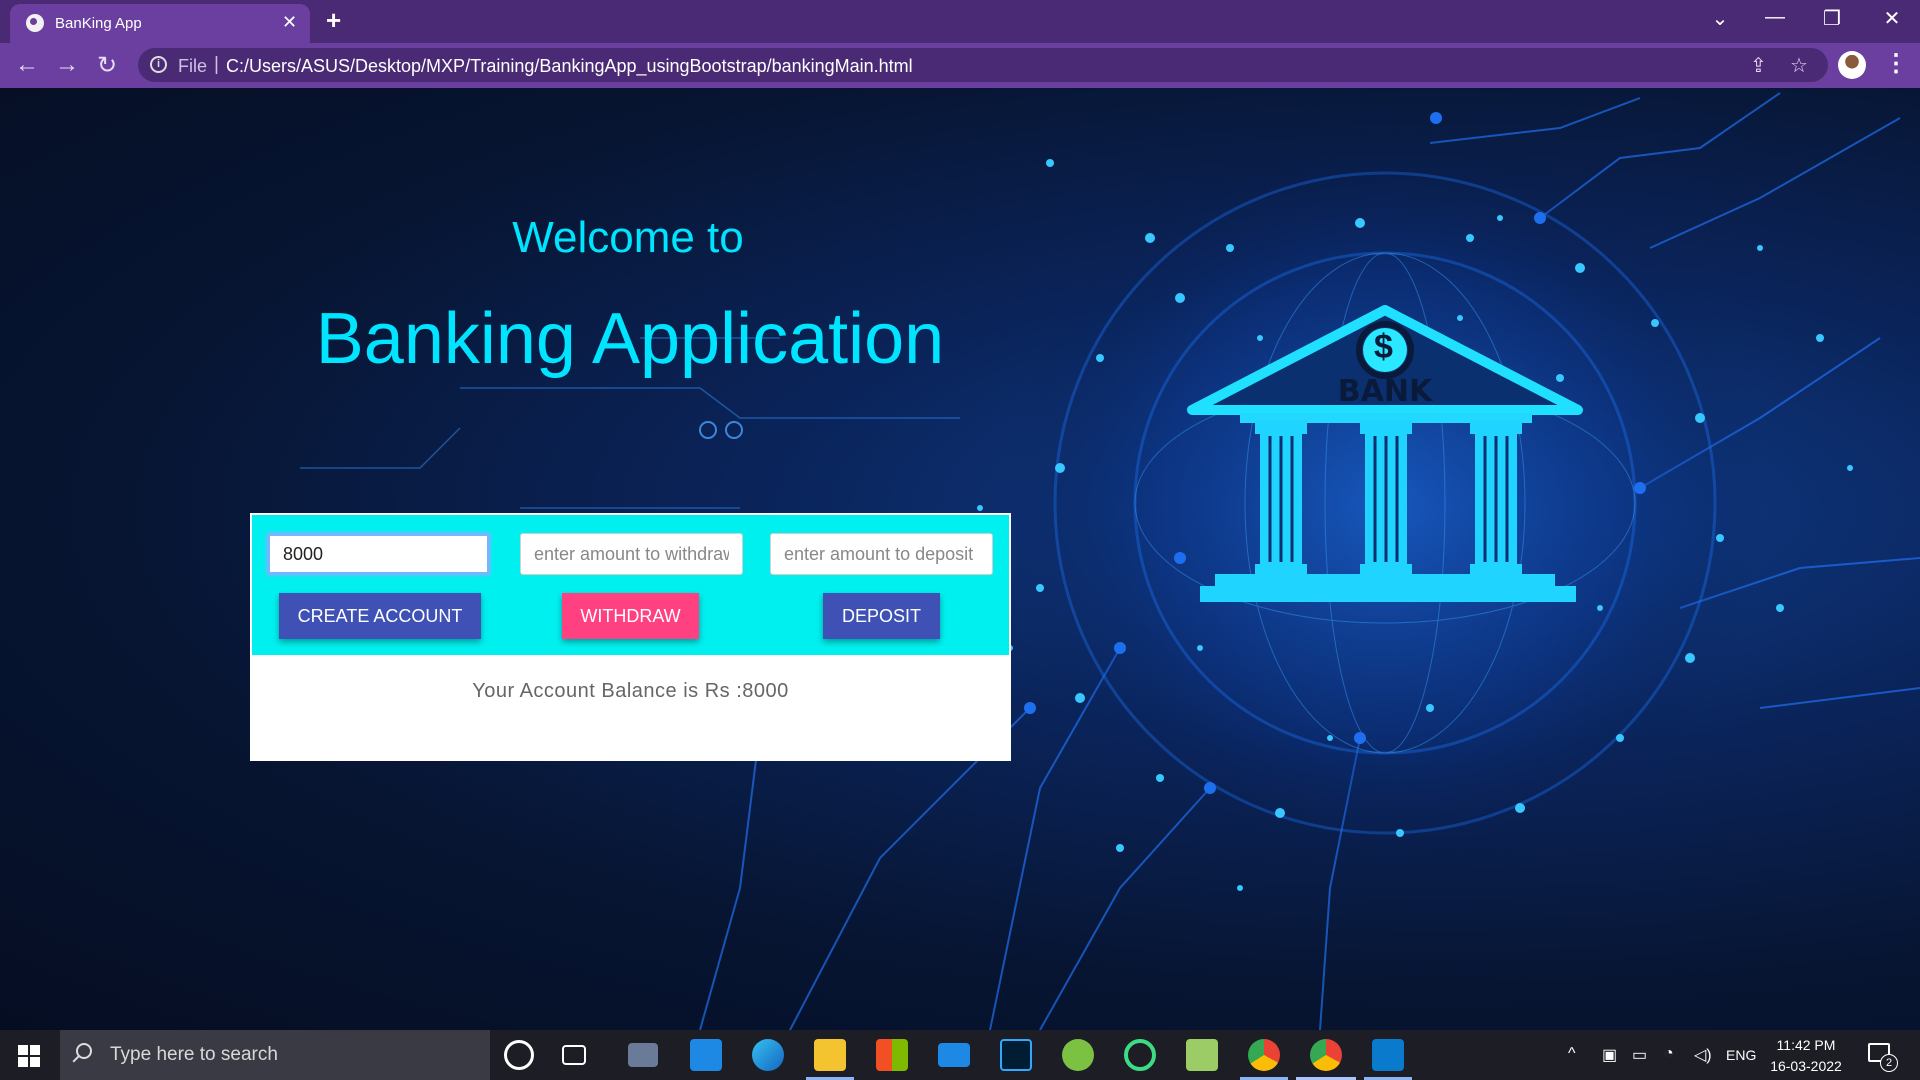 The image size is (1920, 1080). Describe the element at coordinates (35, 23) in the screenshot. I see `globe-icon` at that location.